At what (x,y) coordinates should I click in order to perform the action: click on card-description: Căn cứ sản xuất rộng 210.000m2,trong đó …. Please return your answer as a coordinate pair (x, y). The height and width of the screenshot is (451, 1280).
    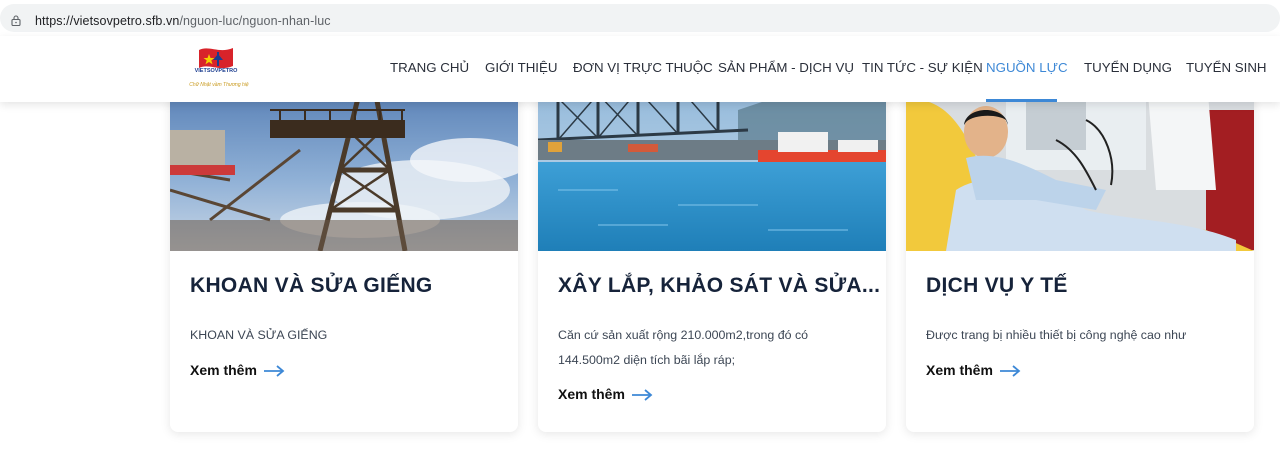
    Looking at the image, I should click on (713, 348).